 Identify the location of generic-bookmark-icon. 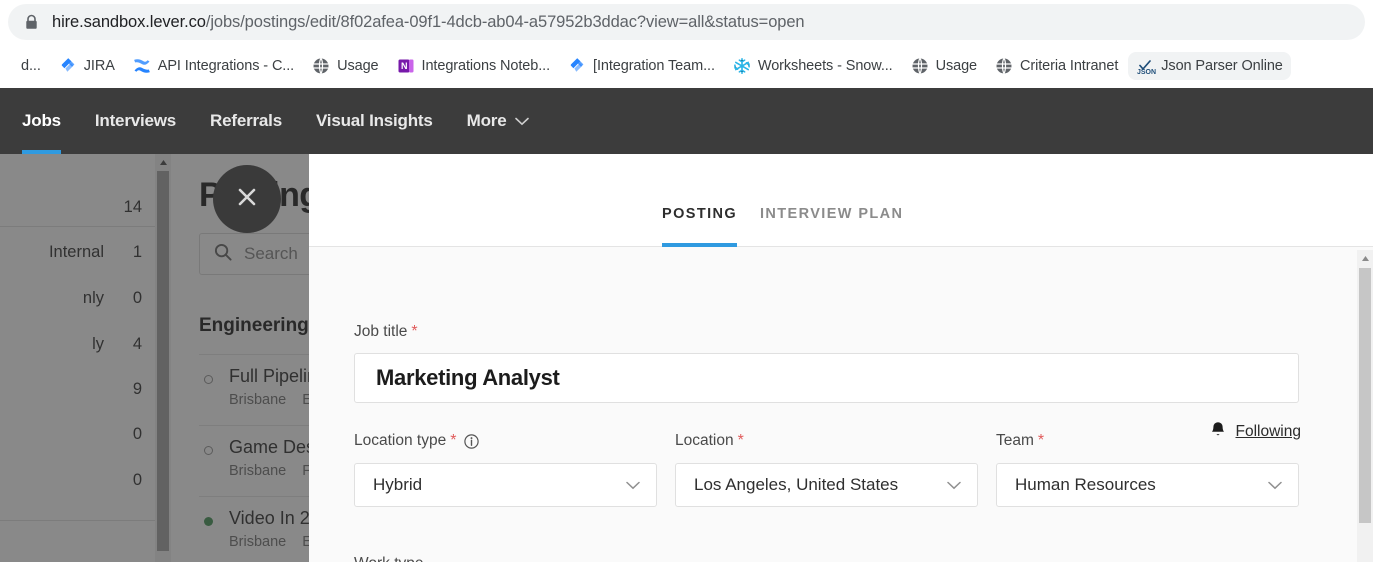
(7, 66).